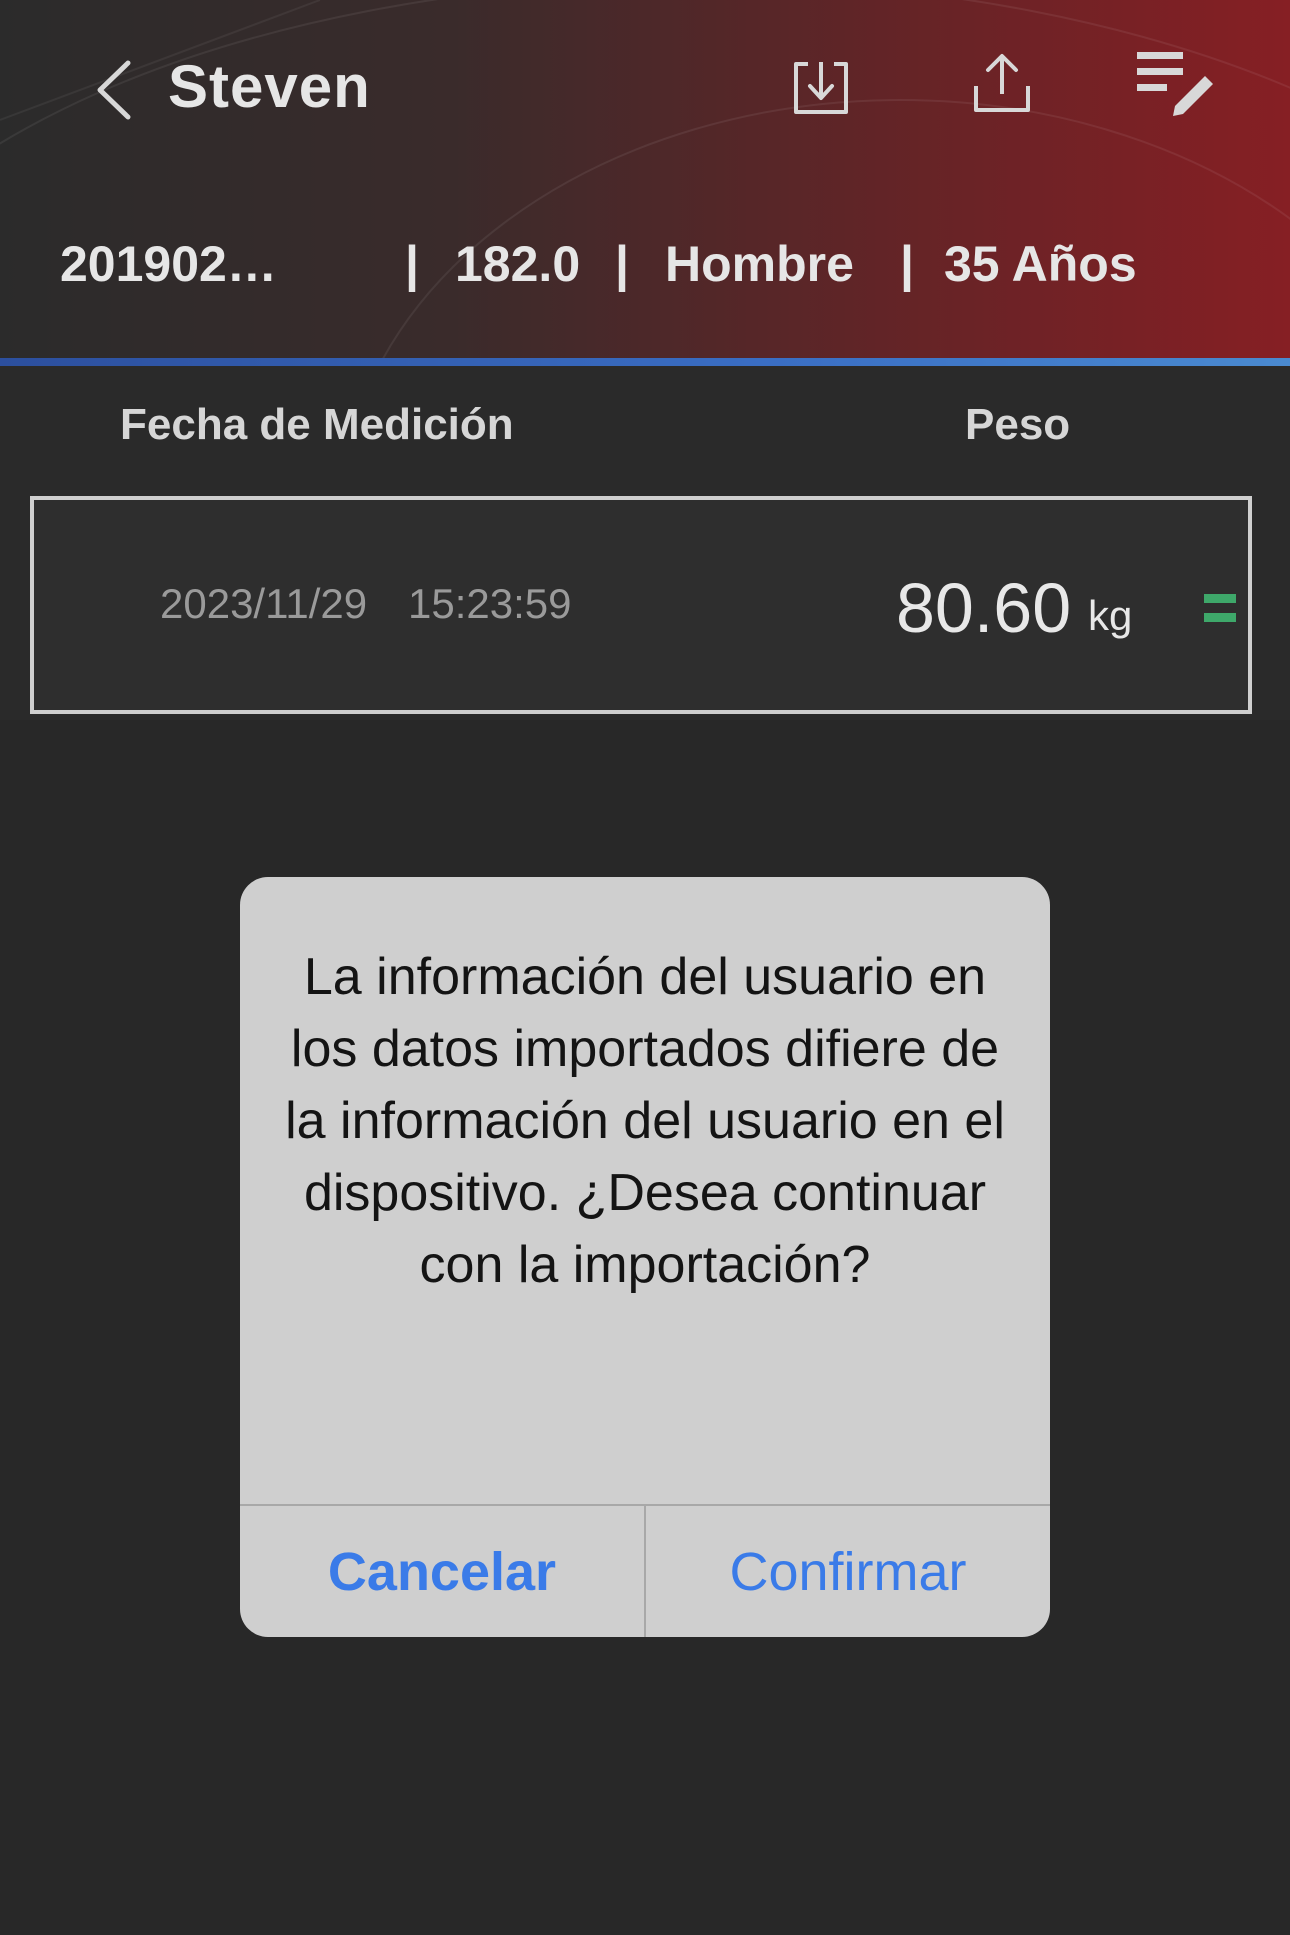 Image resolution: width=1290 pixels, height=1935 pixels. I want to click on record-weight: 80.60, so click(984, 608).